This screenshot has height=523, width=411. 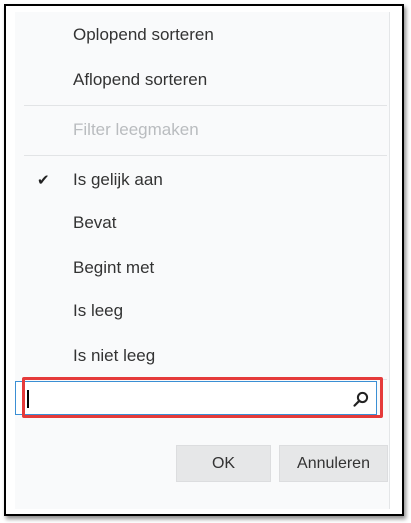 What do you see at coordinates (98, 311) in the screenshot?
I see `filter-option-is-empty: Is leeg` at bounding box center [98, 311].